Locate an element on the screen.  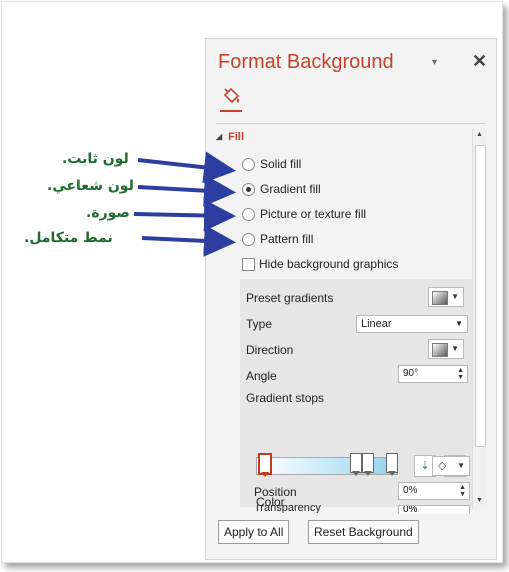
annotation-picture-fill: صورة. is located at coordinates (108, 213).